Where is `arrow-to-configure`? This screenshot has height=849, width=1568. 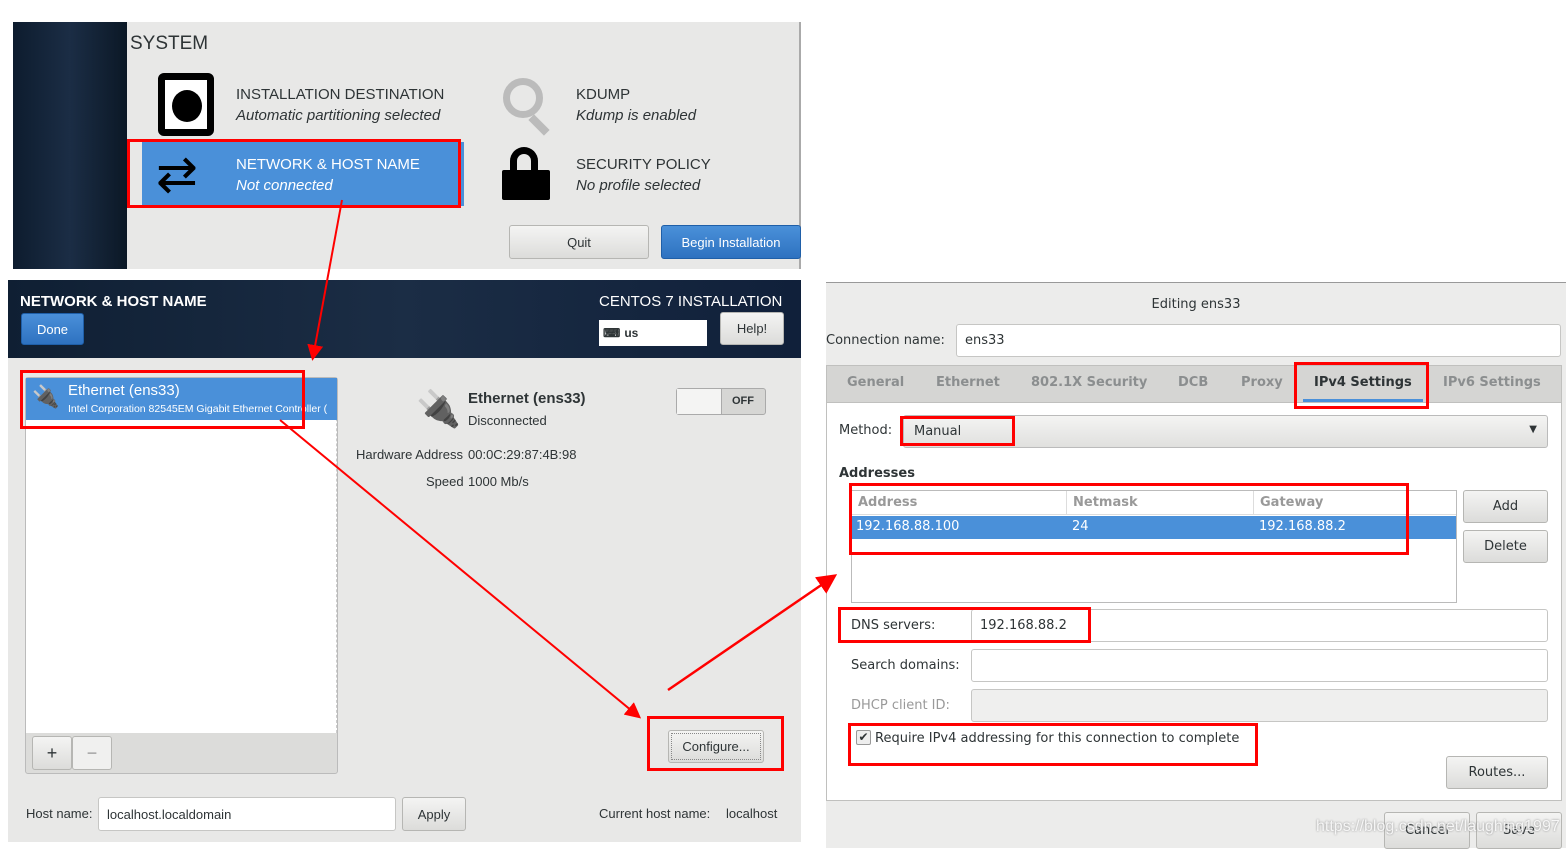
arrow-to-configure is located at coordinates (460, 569).